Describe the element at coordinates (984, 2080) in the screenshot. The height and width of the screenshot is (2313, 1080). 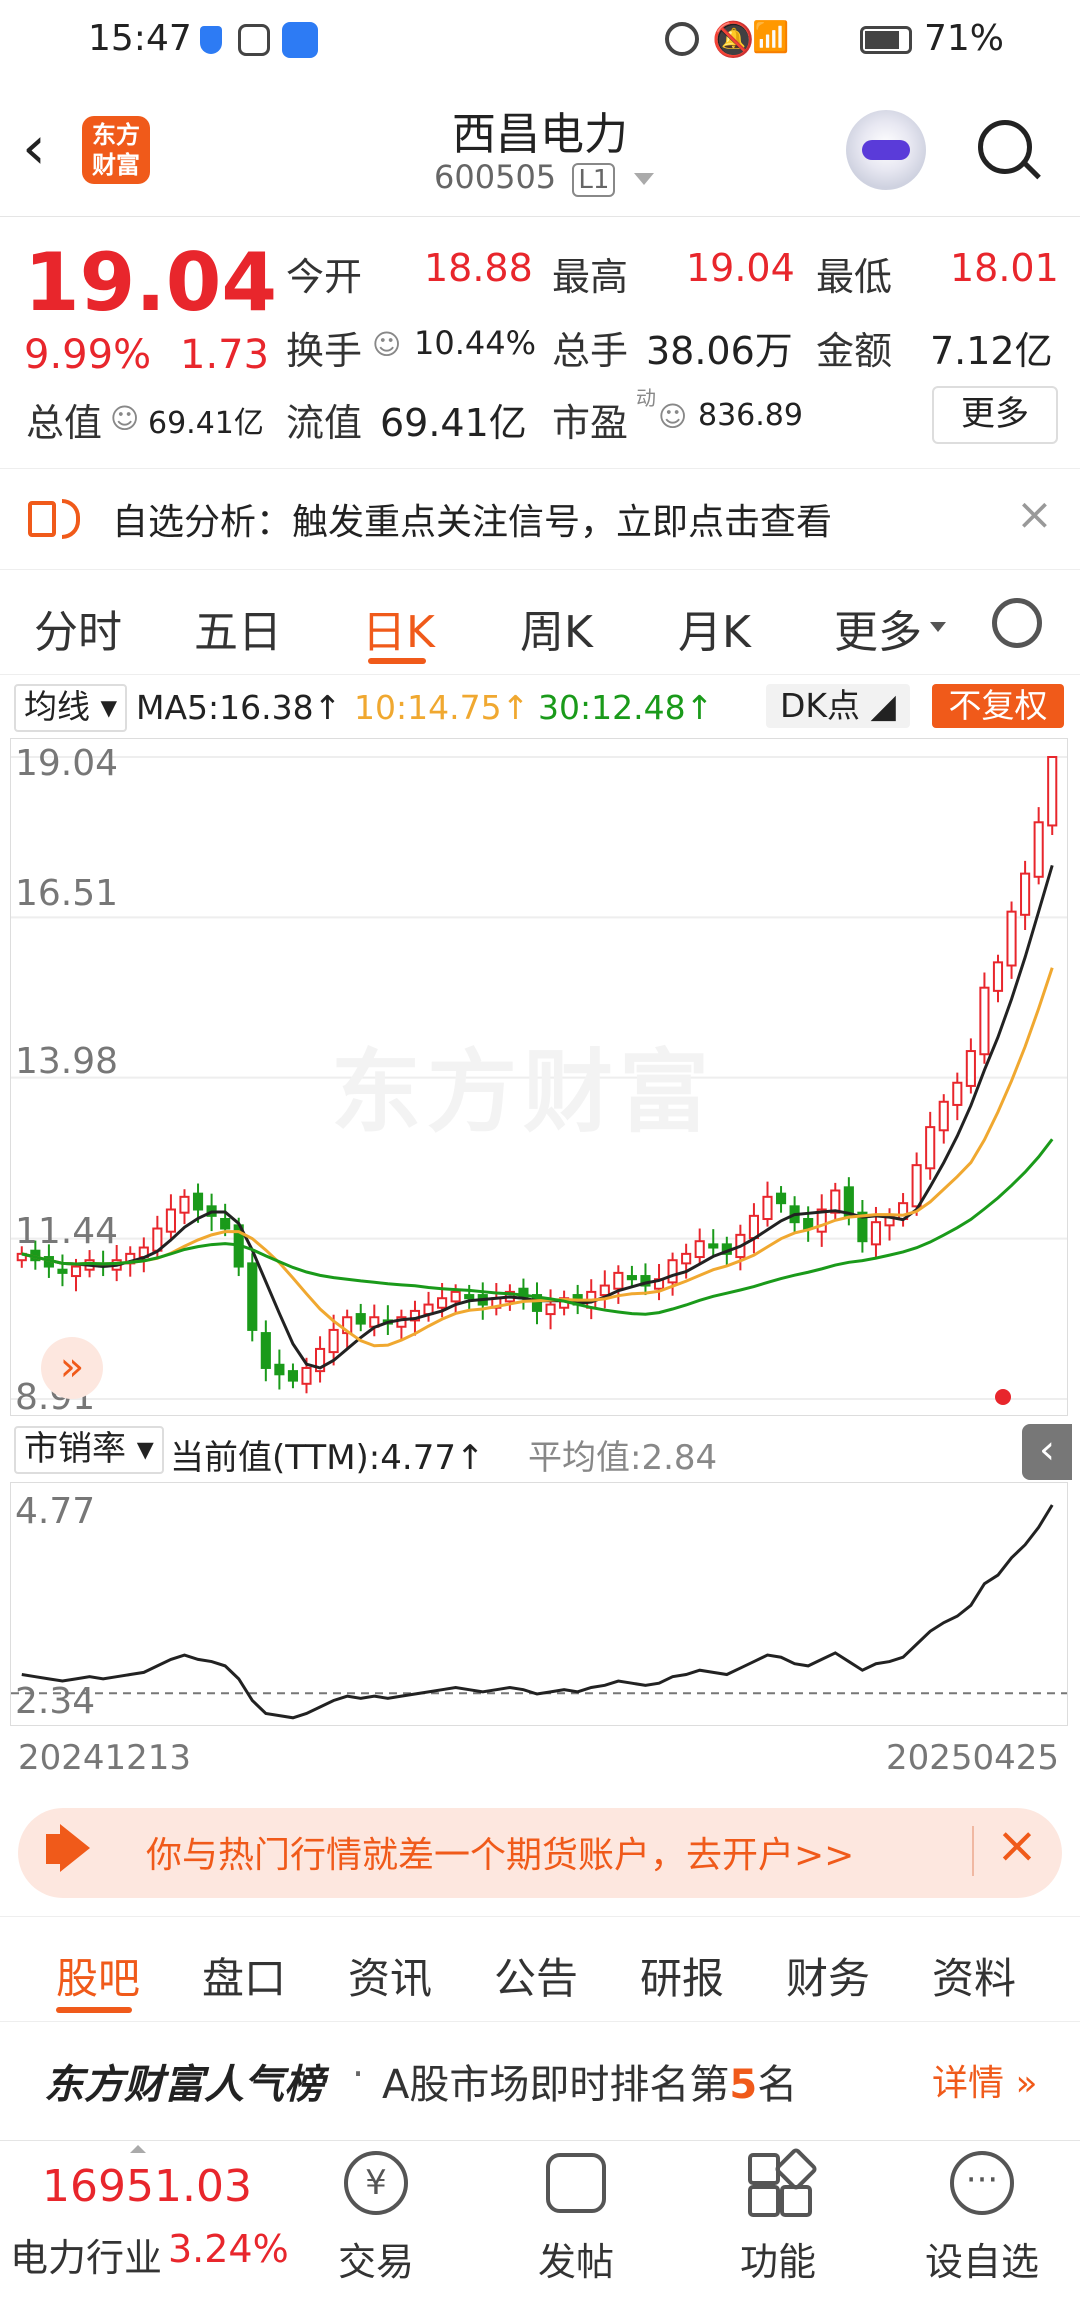
I see `ranking-detail-link: 详情 »` at that location.